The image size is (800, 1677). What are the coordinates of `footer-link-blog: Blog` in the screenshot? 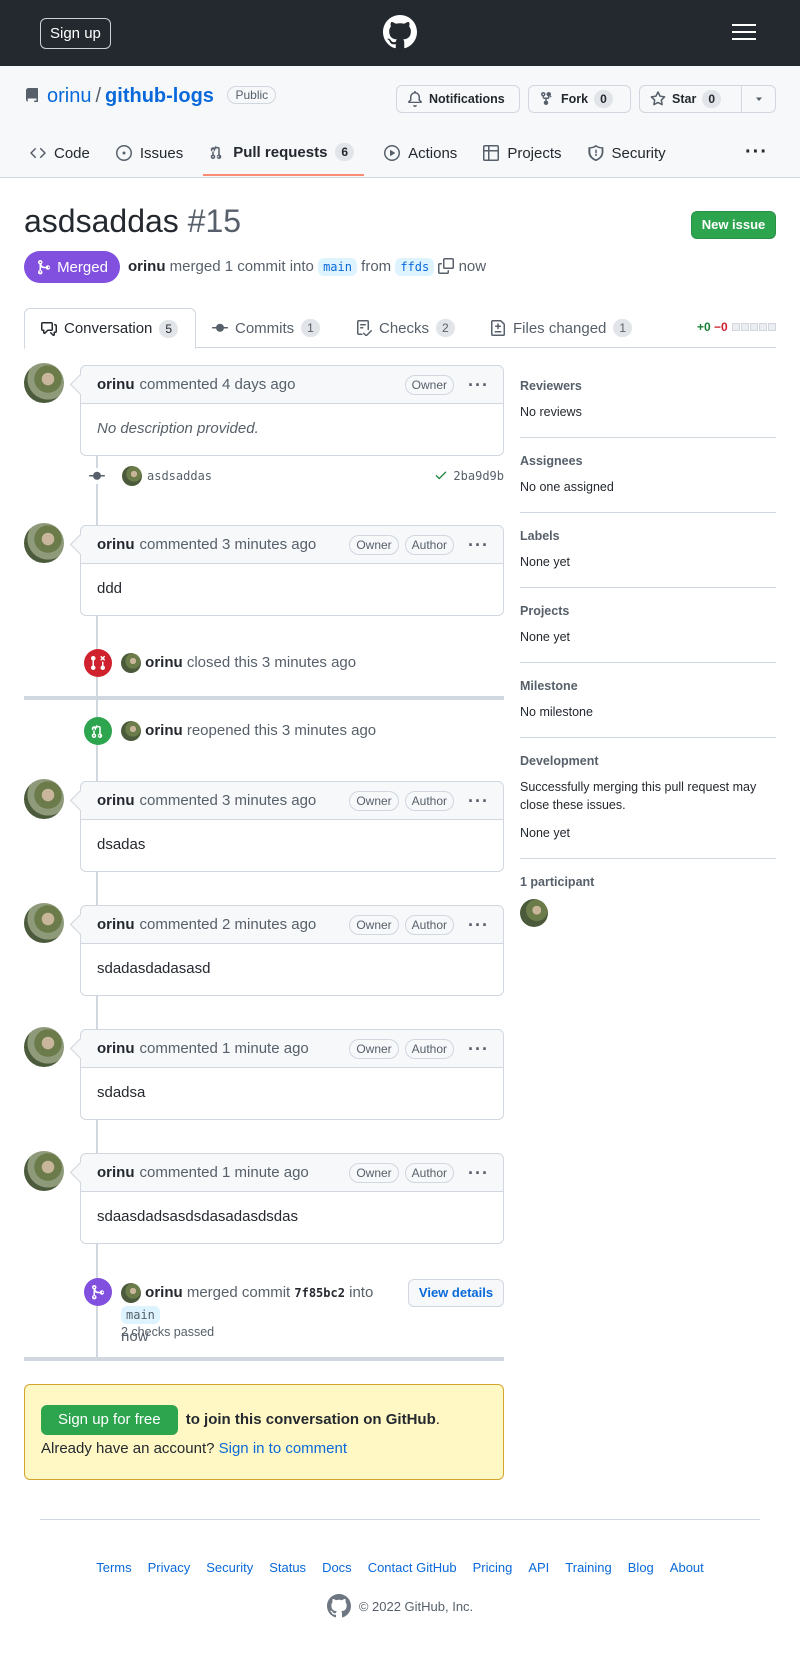 It's located at (641, 1567).